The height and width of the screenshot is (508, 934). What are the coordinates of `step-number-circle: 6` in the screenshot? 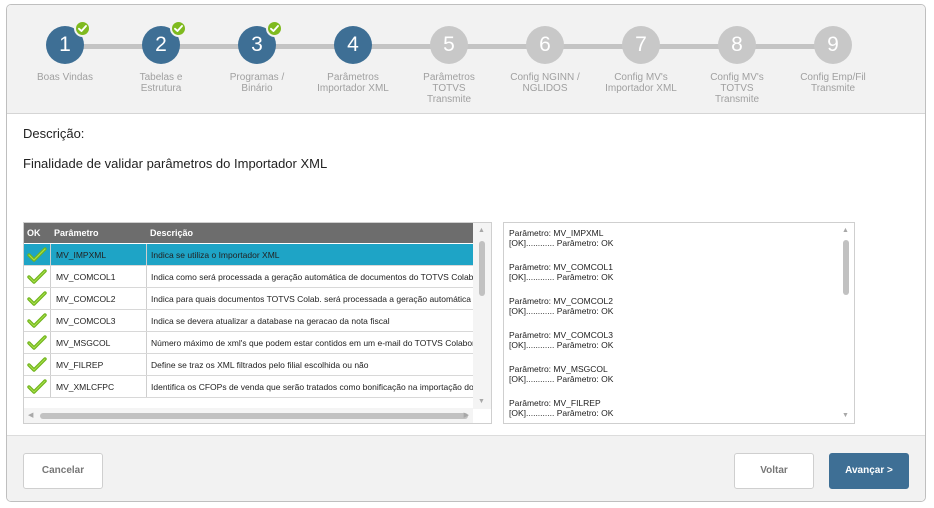 It's located at (545, 45).